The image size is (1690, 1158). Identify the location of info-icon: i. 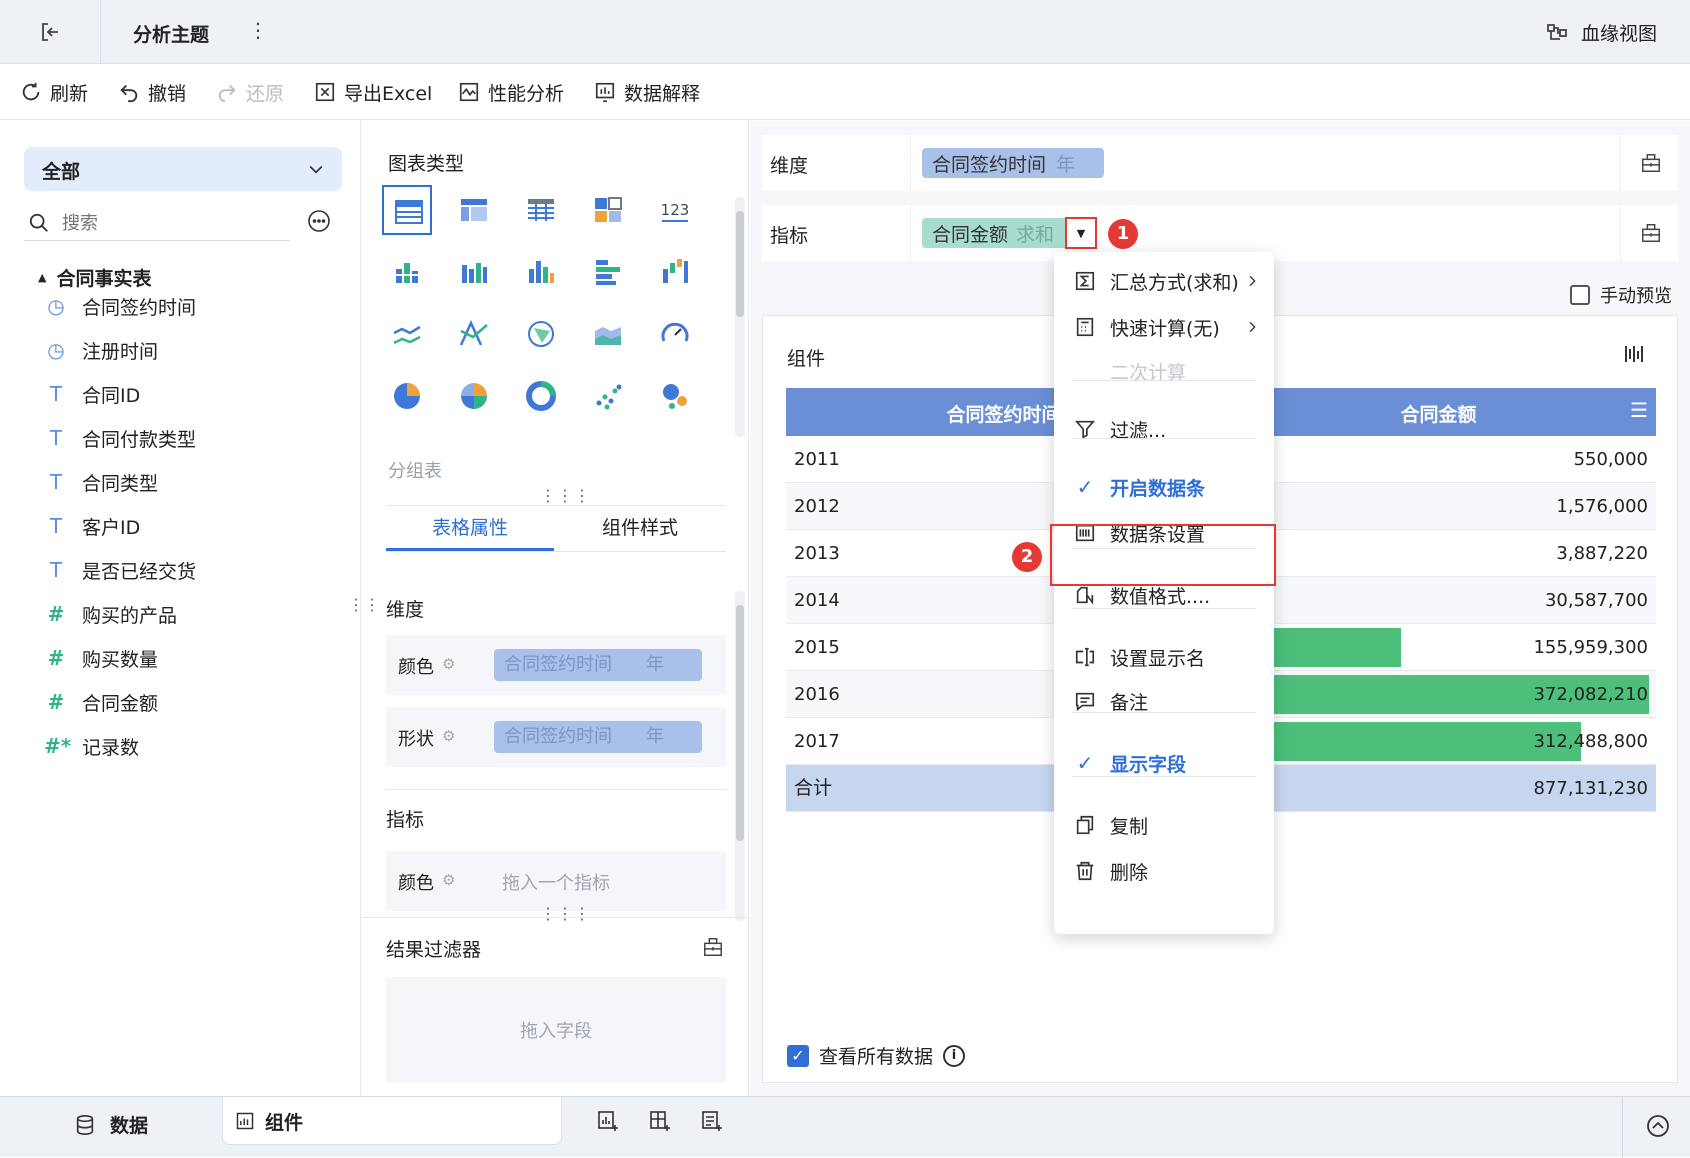
(954, 1055).